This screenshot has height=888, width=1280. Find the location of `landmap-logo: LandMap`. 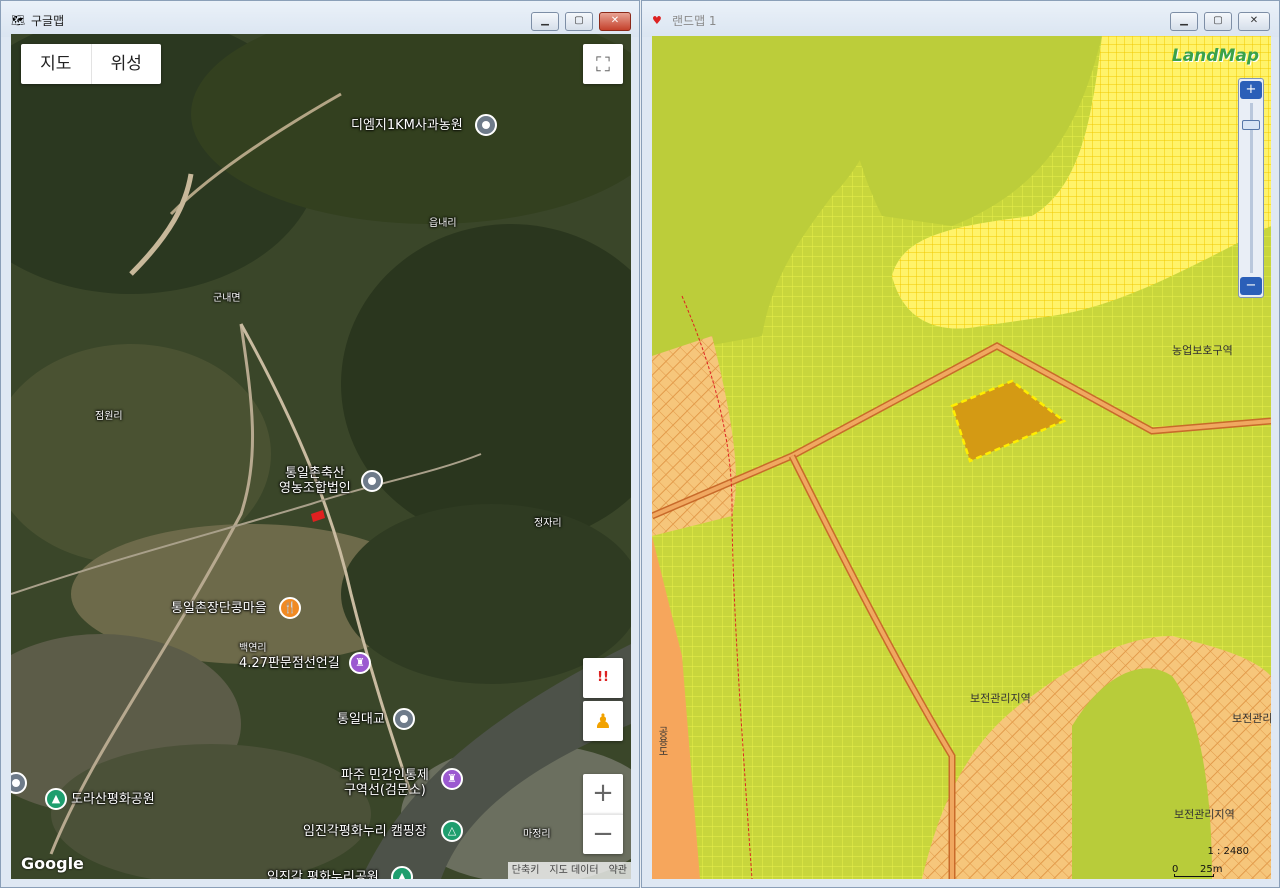

landmap-logo: LandMap is located at coordinates (1215, 56).